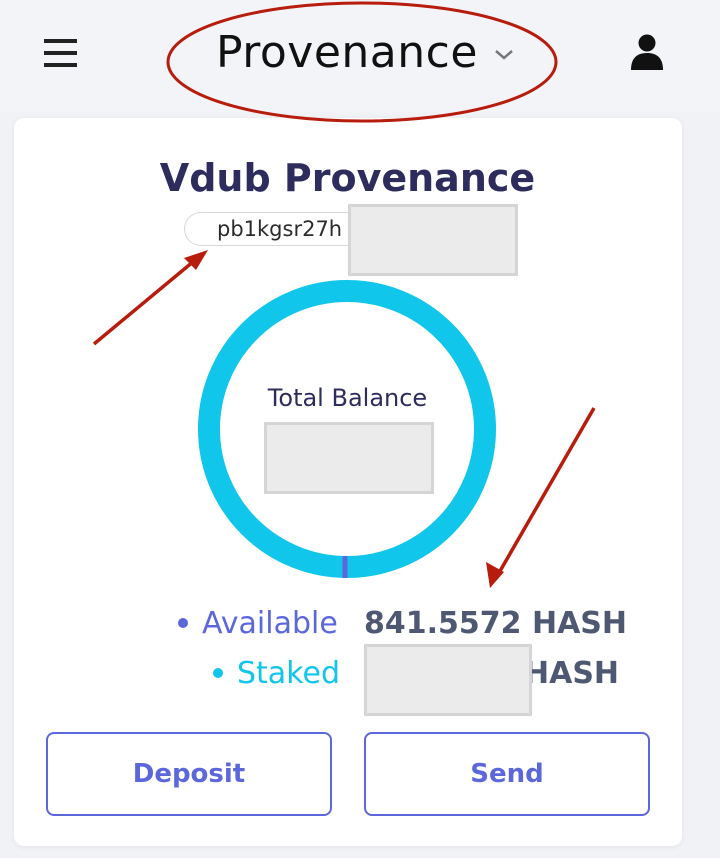  What do you see at coordinates (183, 622) in the screenshot?
I see `available-dot-icon` at bounding box center [183, 622].